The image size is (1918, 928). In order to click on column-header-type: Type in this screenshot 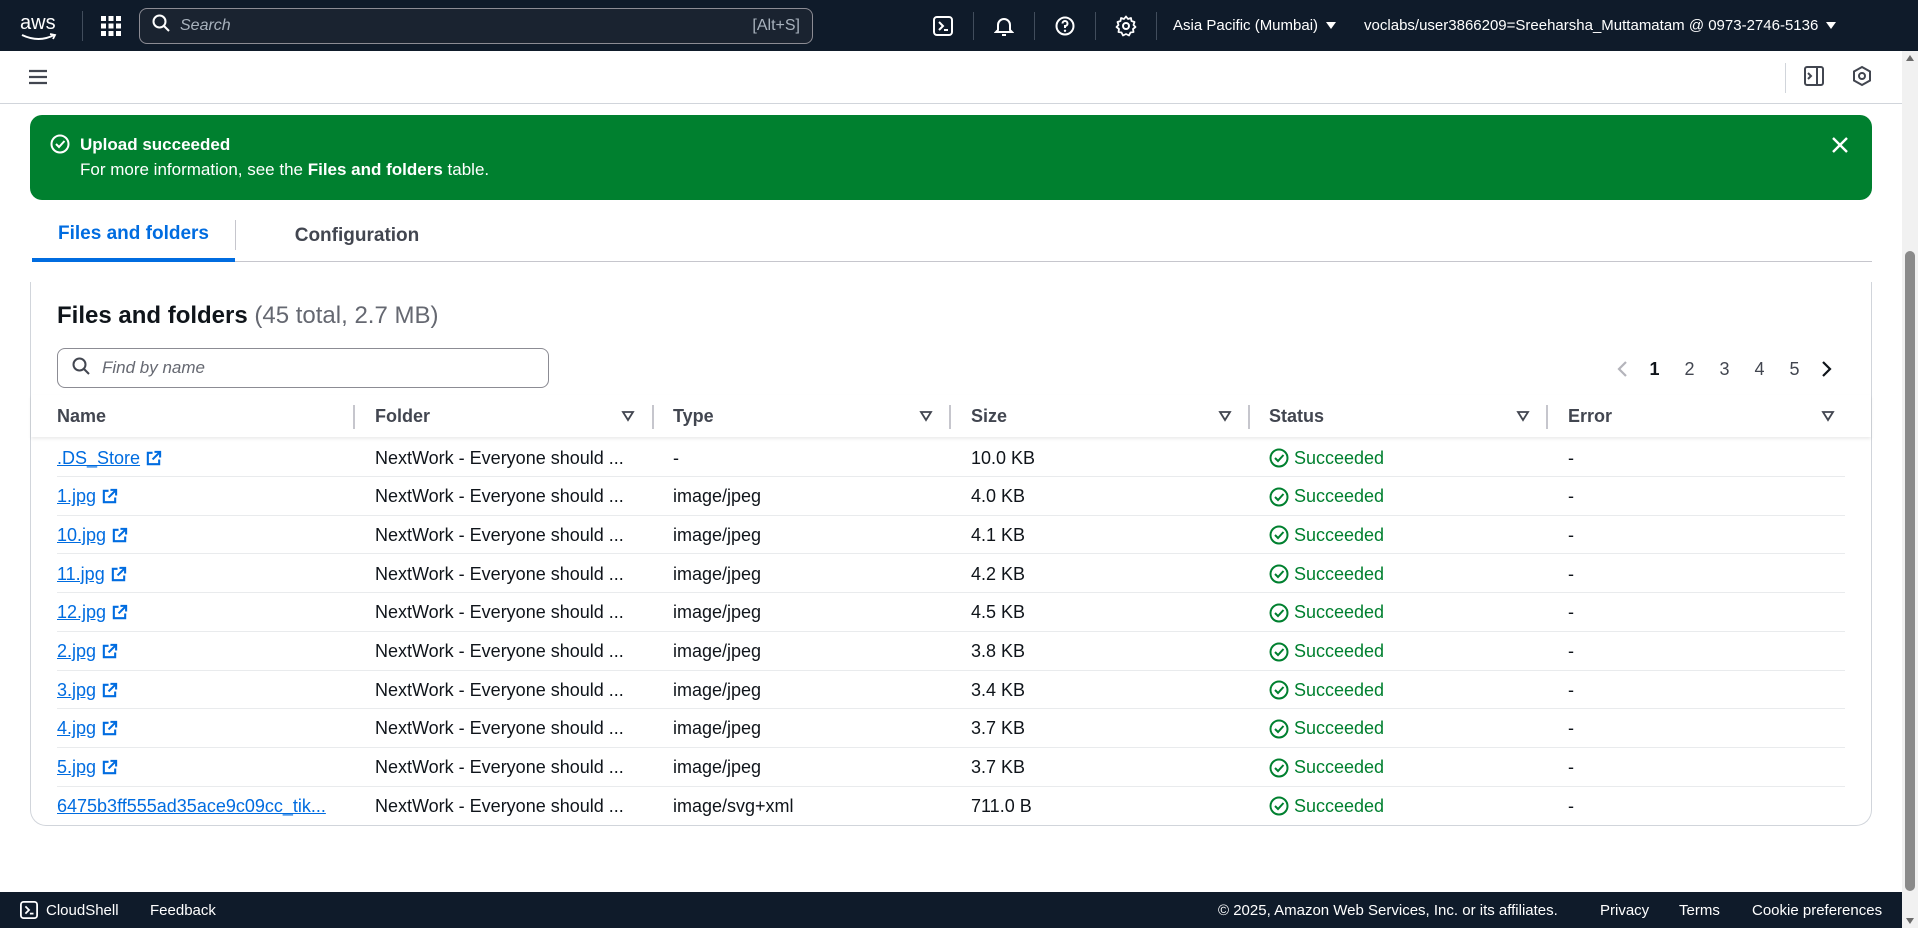, I will do `click(693, 416)`.